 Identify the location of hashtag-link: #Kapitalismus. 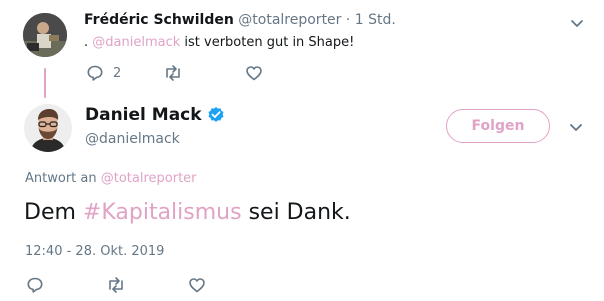
(162, 212).